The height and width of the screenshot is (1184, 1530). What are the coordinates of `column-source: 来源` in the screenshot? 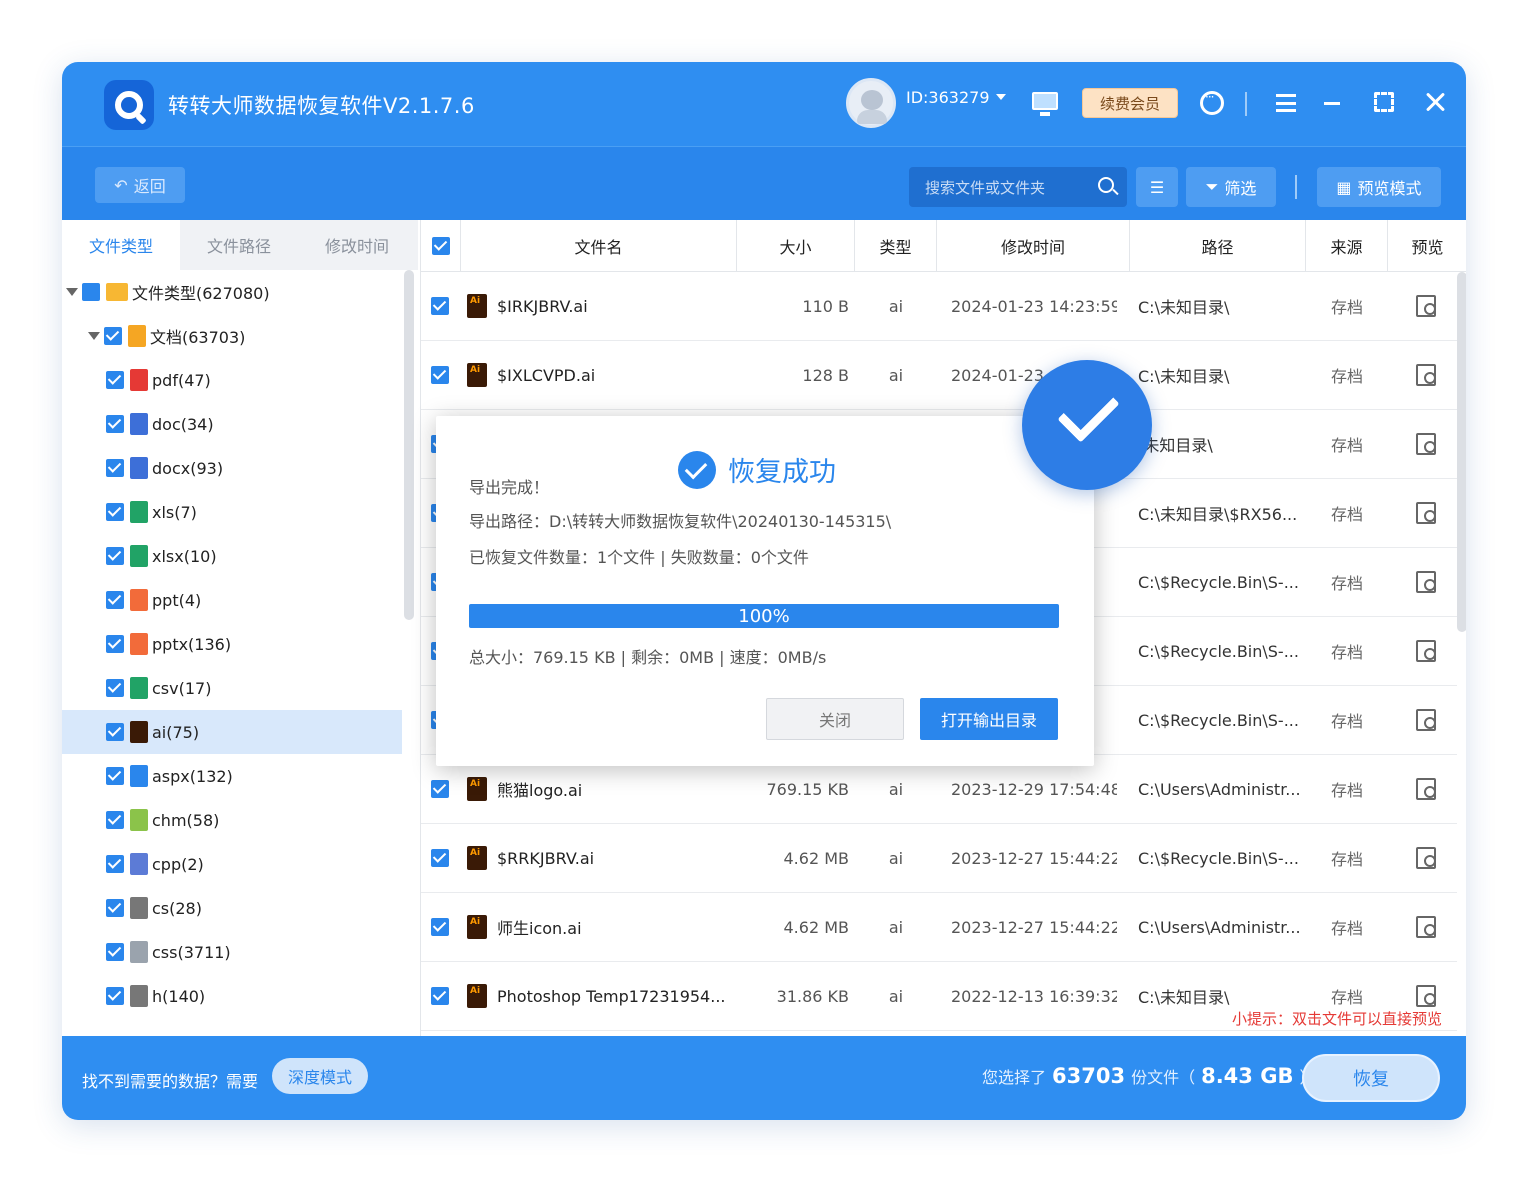 It's located at (1347, 246).